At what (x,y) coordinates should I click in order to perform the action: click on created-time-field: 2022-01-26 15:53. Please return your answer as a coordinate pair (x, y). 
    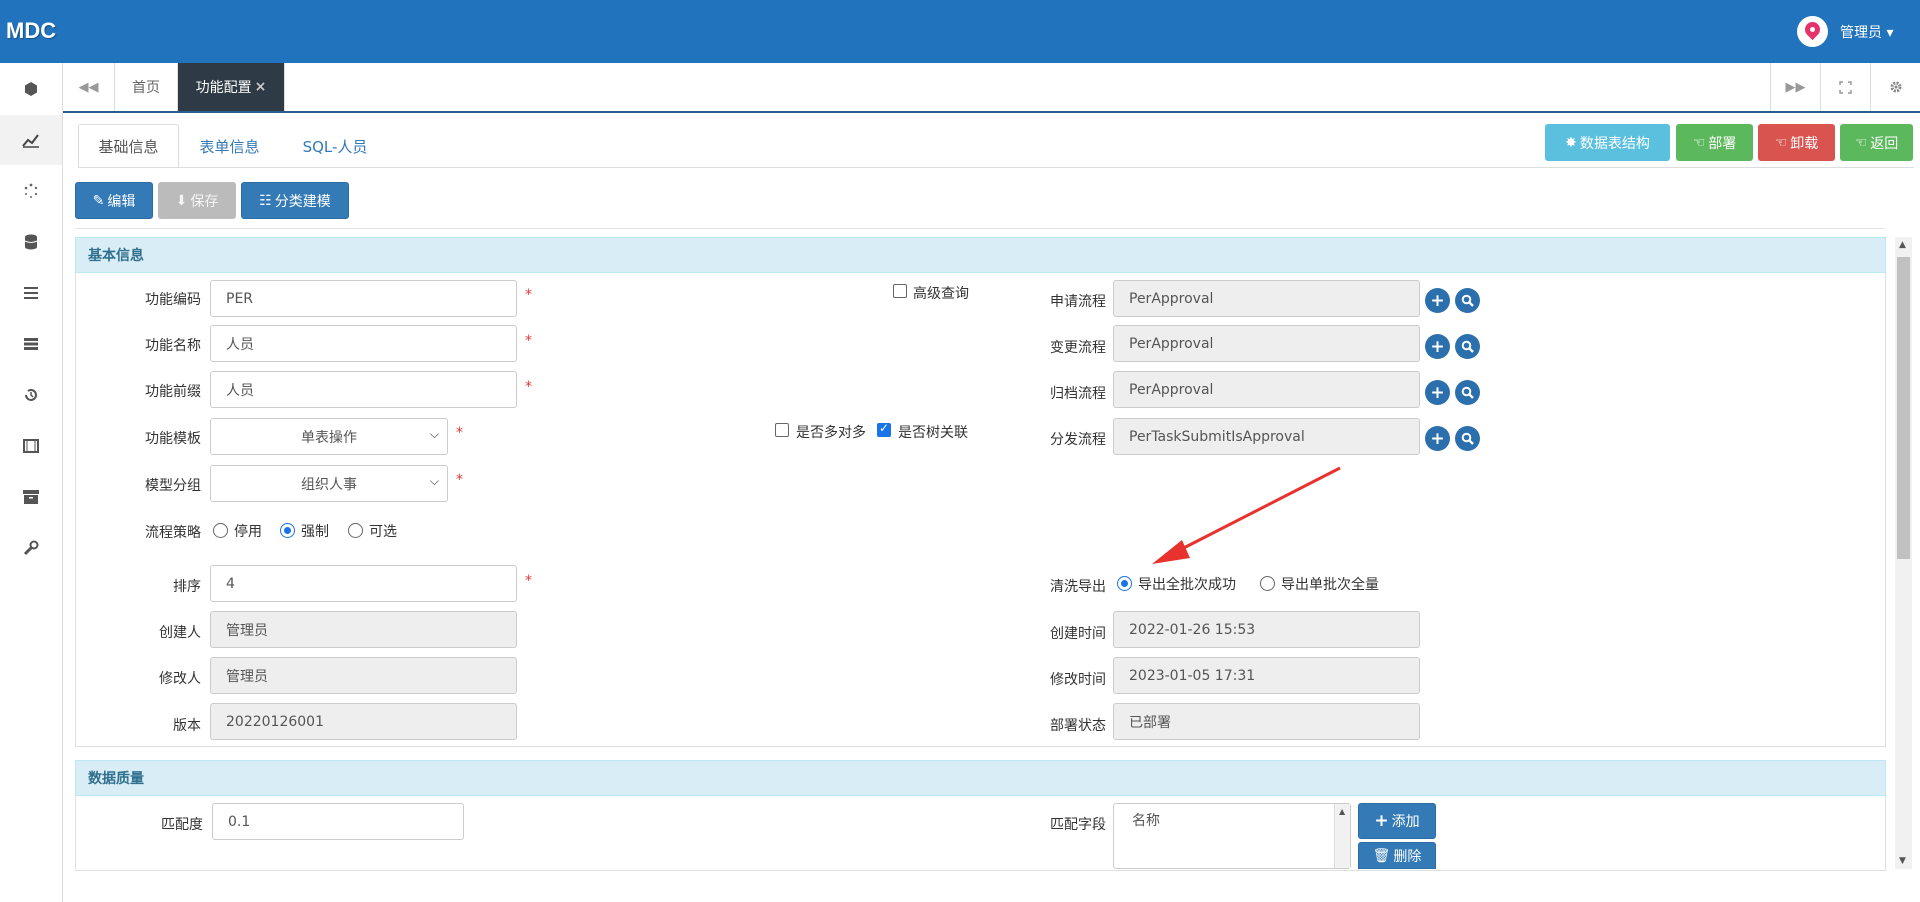
    Looking at the image, I should click on (1266, 629).